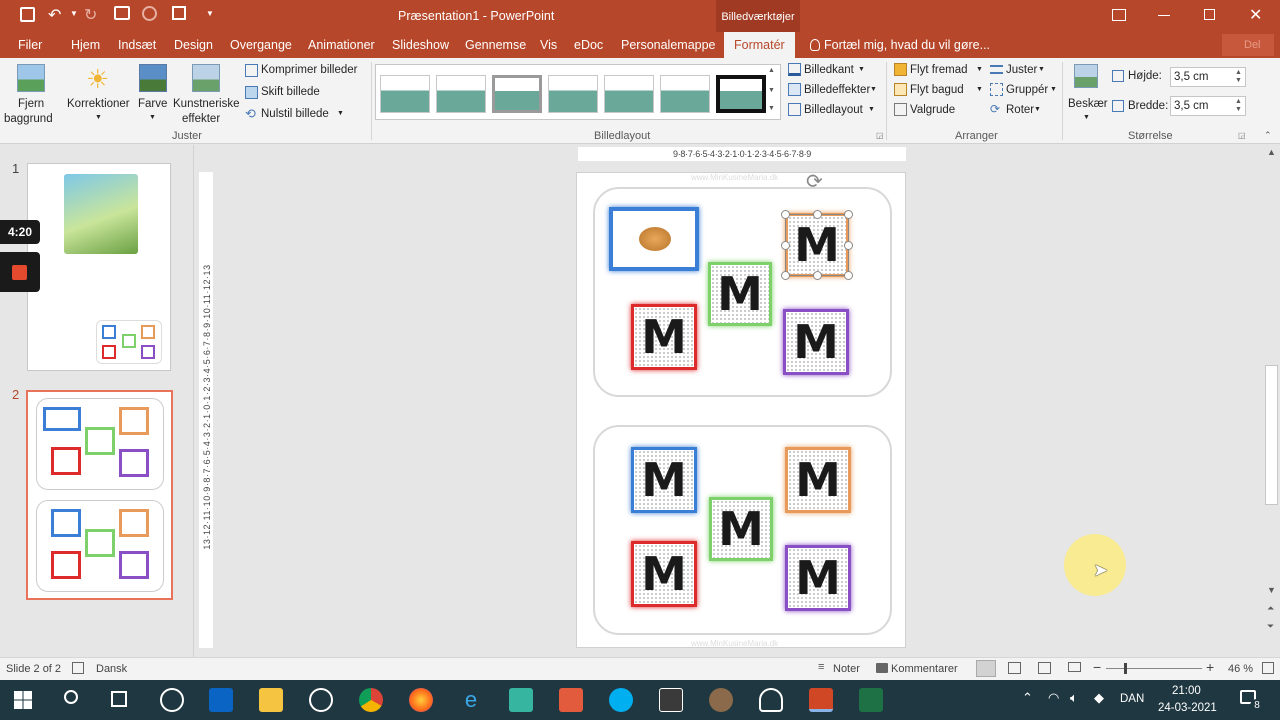 Image resolution: width=1280 pixels, height=720 pixels. What do you see at coordinates (938, 111) in the screenshot?
I see `selection-pane-button: Valgrude` at bounding box center [938, 111].